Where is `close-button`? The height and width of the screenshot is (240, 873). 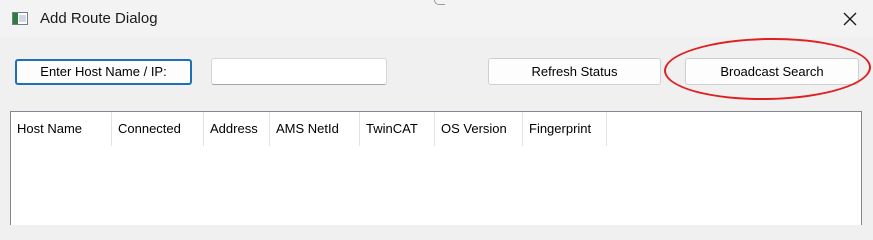
close-button is located at coordinates (850, 19).